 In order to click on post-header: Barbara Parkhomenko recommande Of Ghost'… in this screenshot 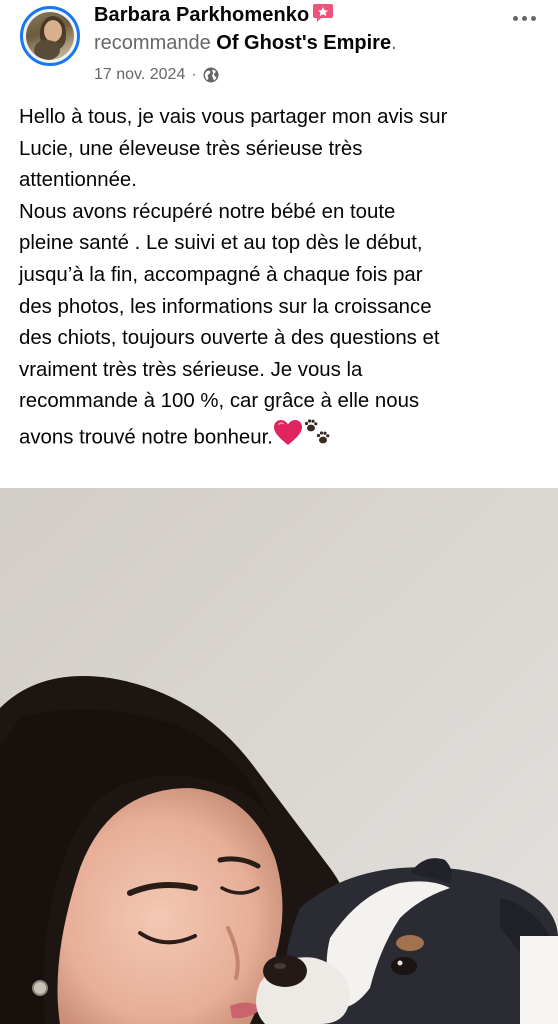, I will do `click(279, 48)`.